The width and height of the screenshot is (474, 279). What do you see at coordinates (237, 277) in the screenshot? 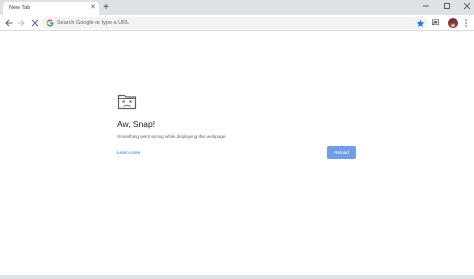
I see `taskbar-edge` at bounding box center [237, 277].